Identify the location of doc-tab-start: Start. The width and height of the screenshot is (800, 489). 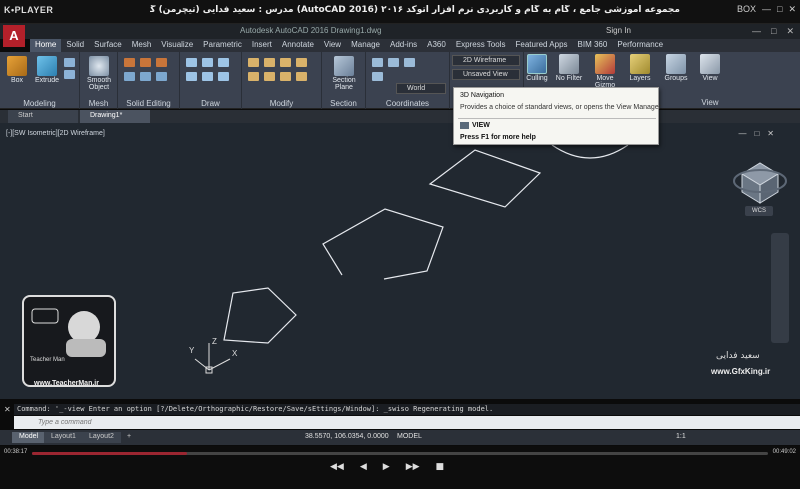
(43, 116).